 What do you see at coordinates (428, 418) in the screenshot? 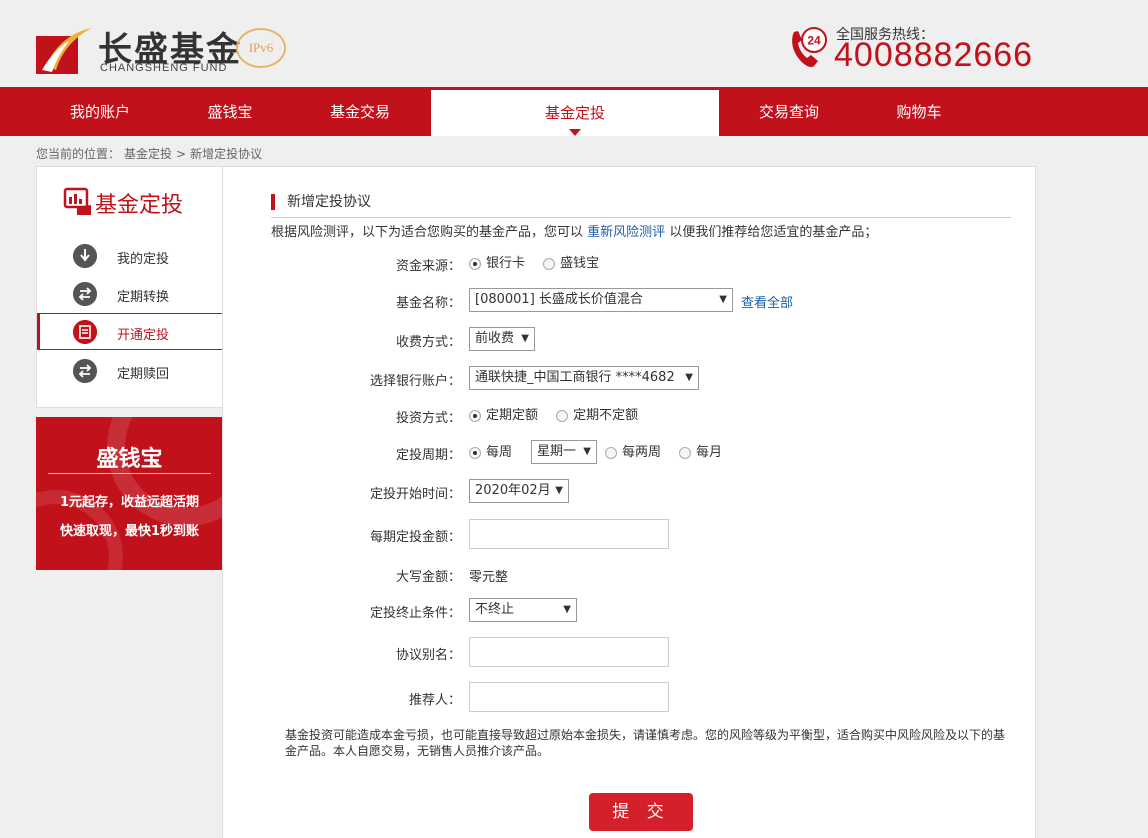
I see `label-invest-method: 投资方式：` at bounding box center [428, 418].